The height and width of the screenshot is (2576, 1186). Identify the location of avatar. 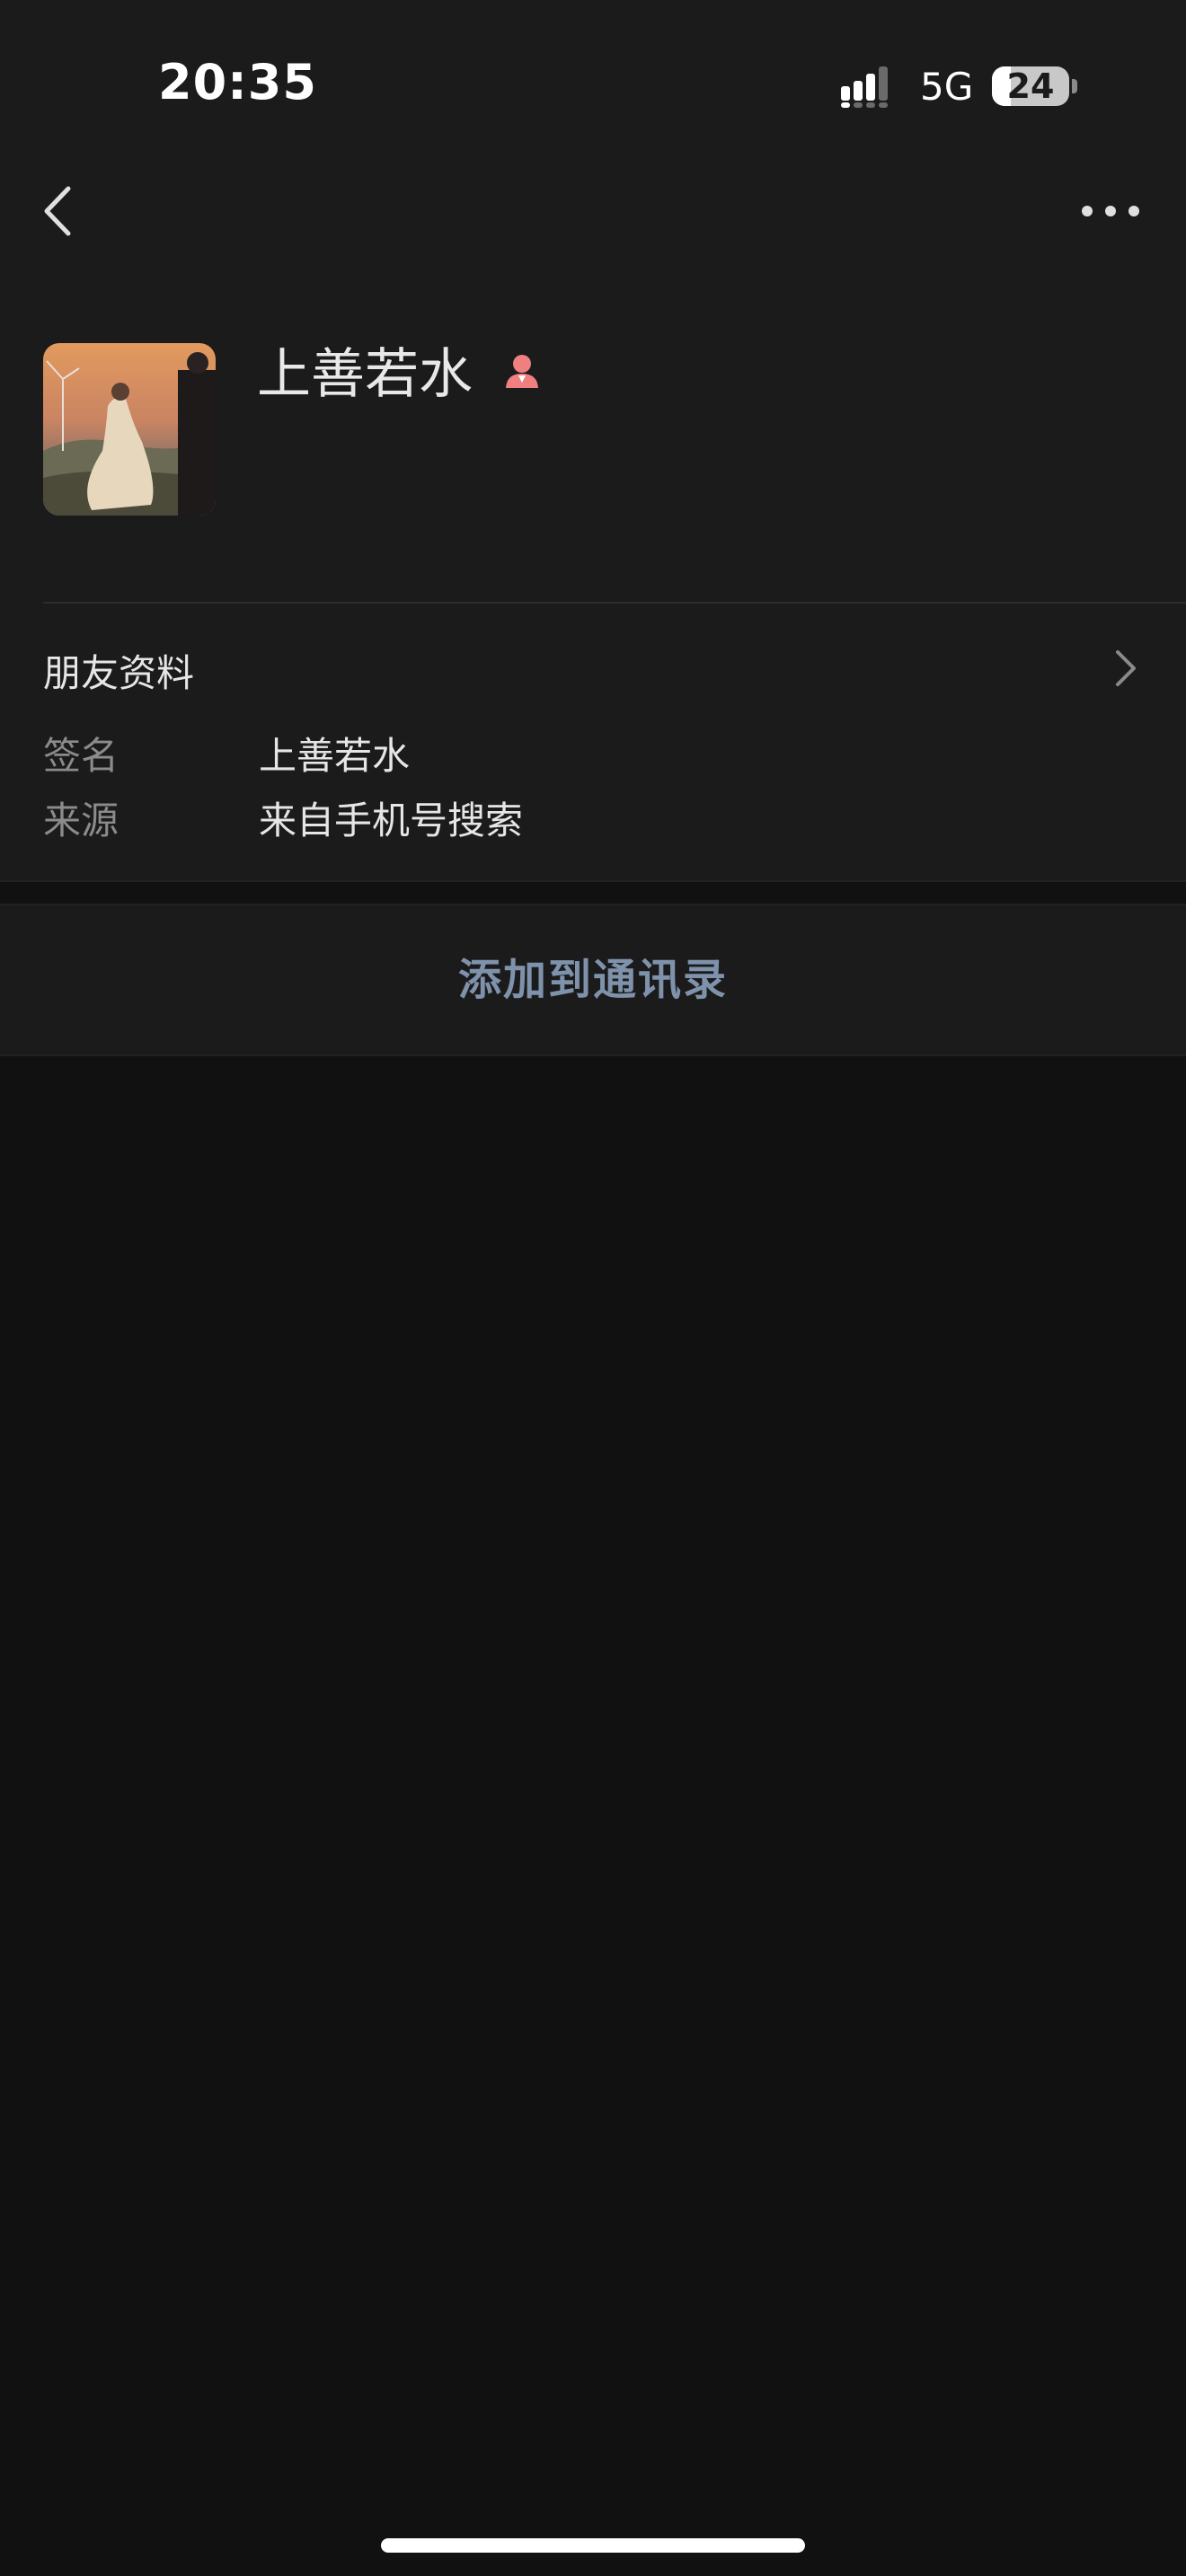
(129, 429).